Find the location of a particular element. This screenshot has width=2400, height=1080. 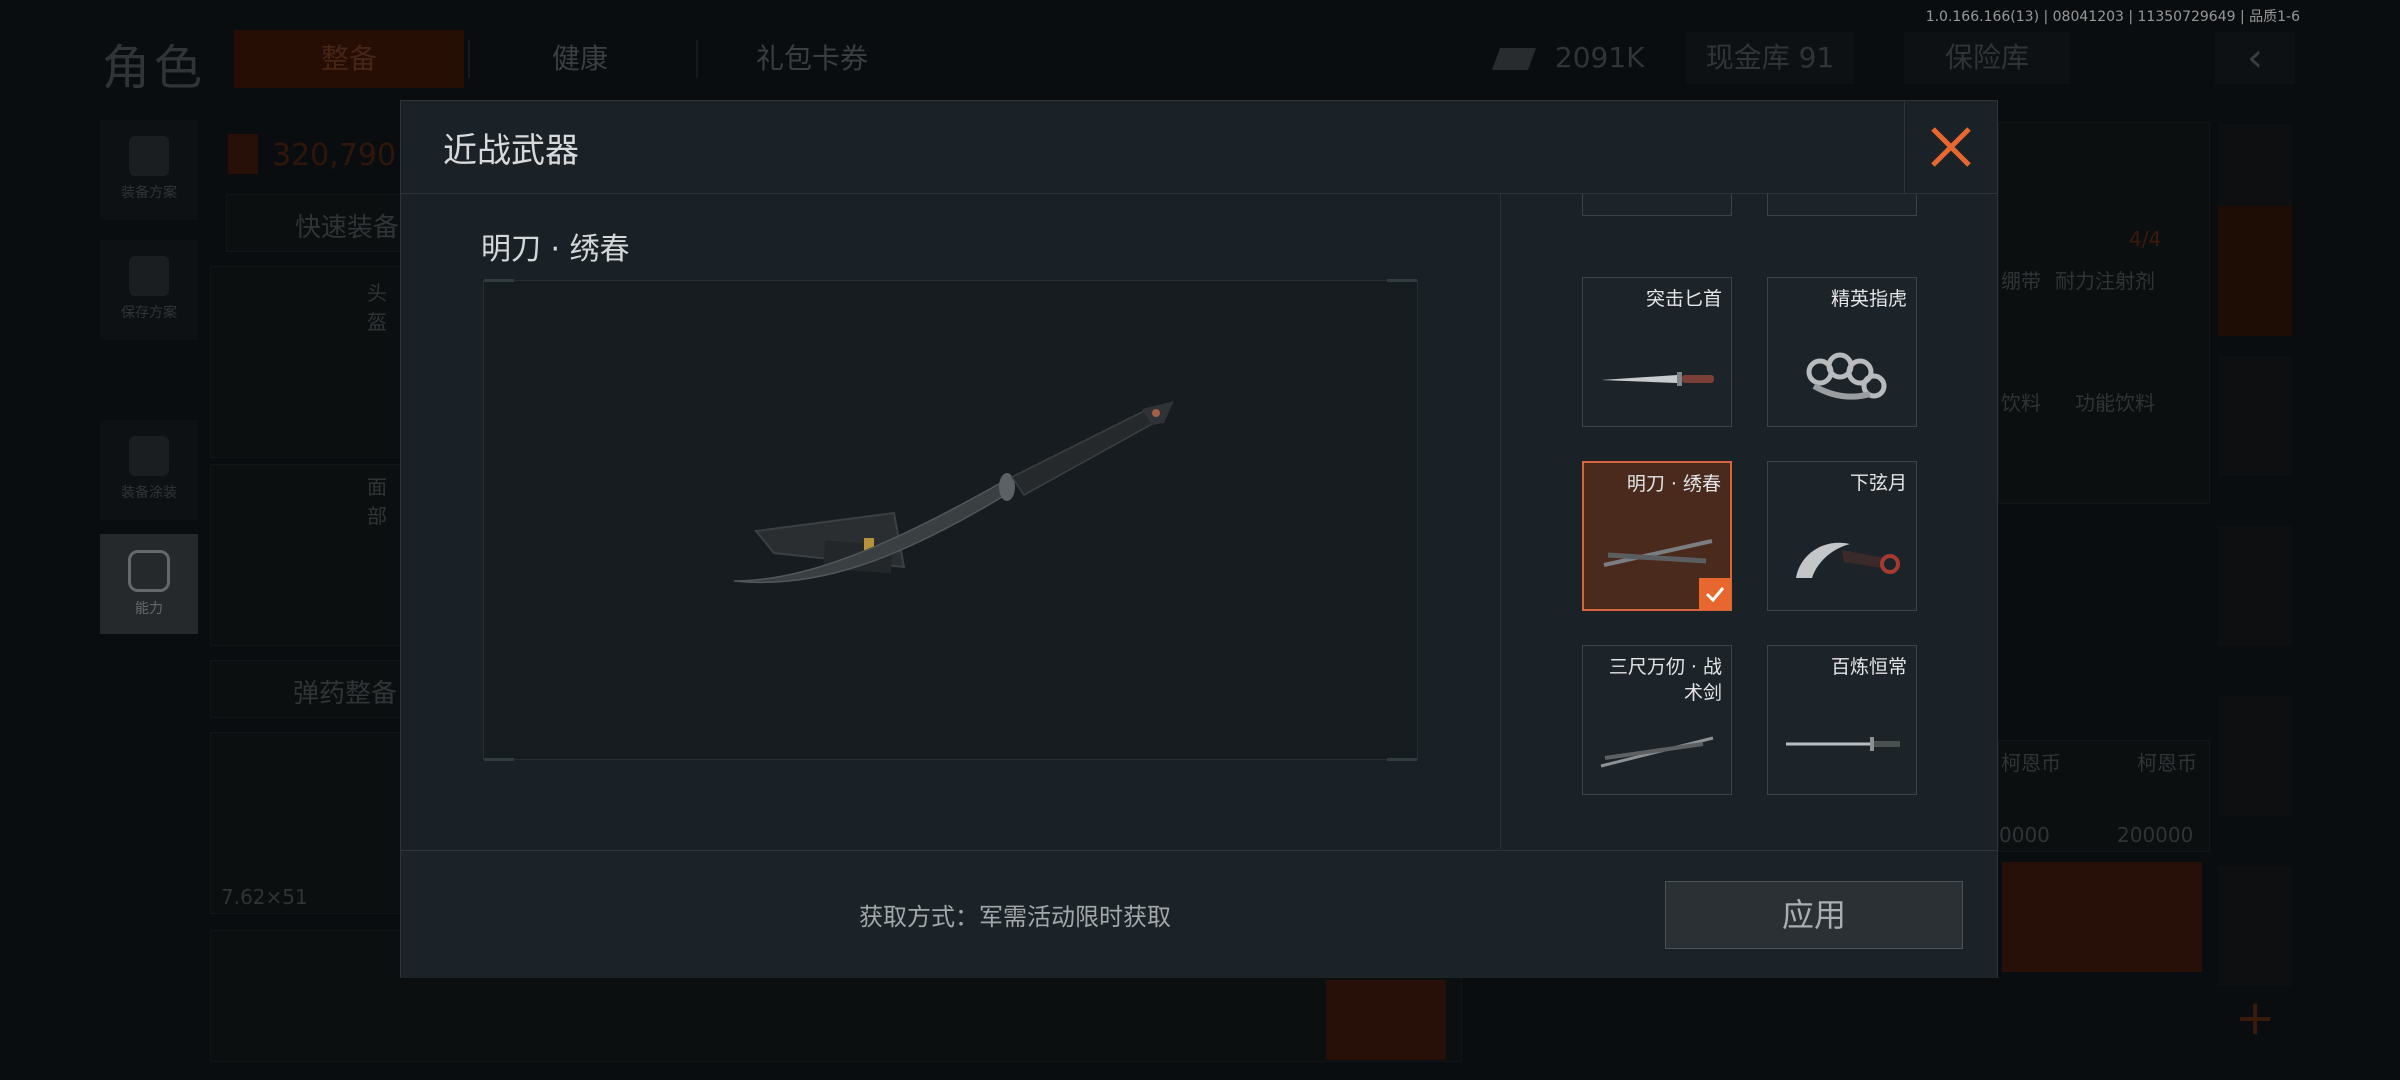

tactical-sword-icon is located at coordinates (1657, 752).